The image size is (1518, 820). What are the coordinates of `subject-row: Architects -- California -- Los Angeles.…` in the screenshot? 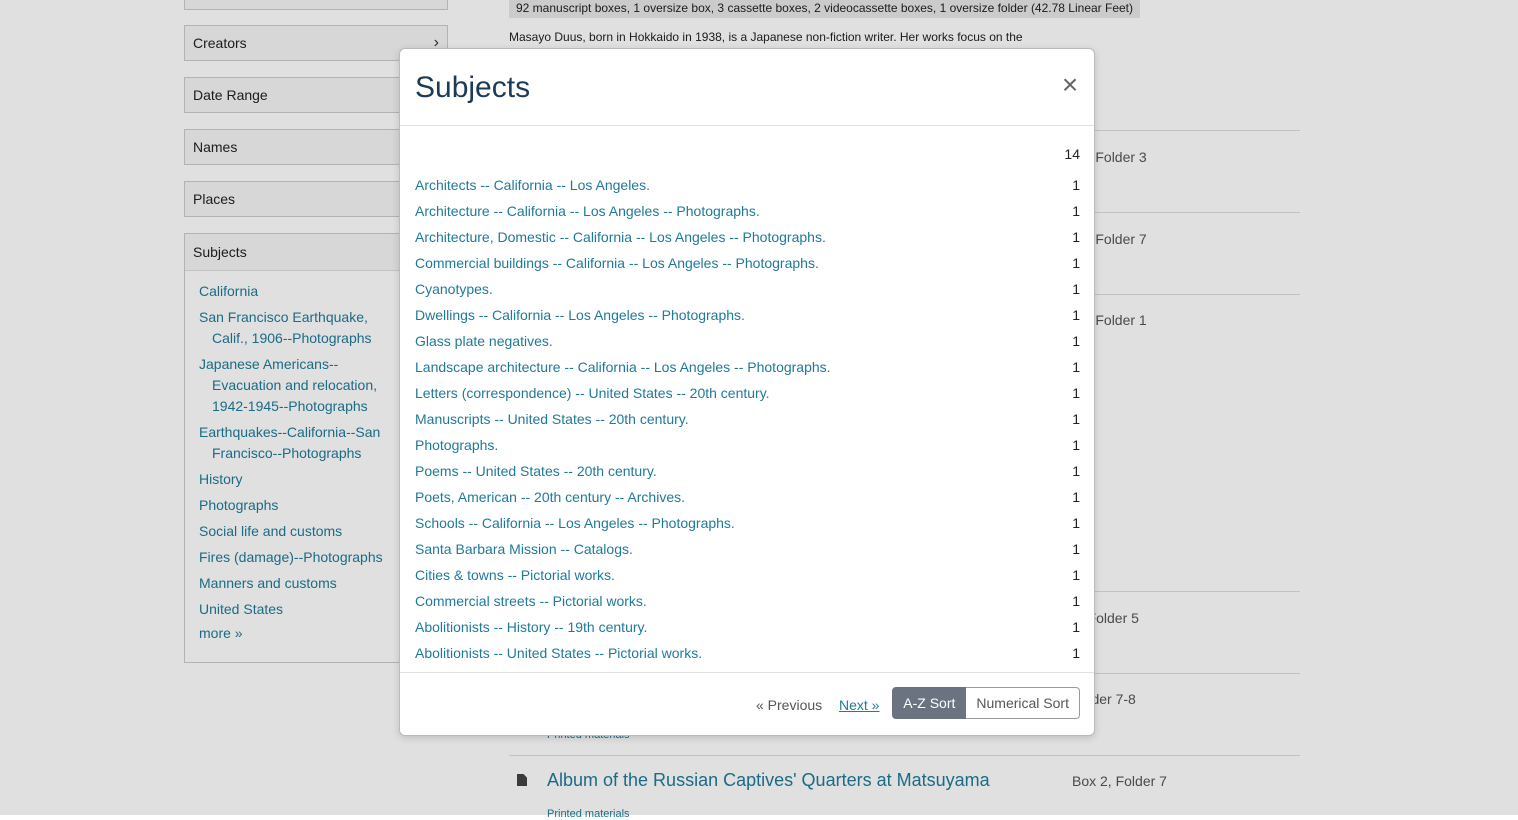 It's located at (747, 185).